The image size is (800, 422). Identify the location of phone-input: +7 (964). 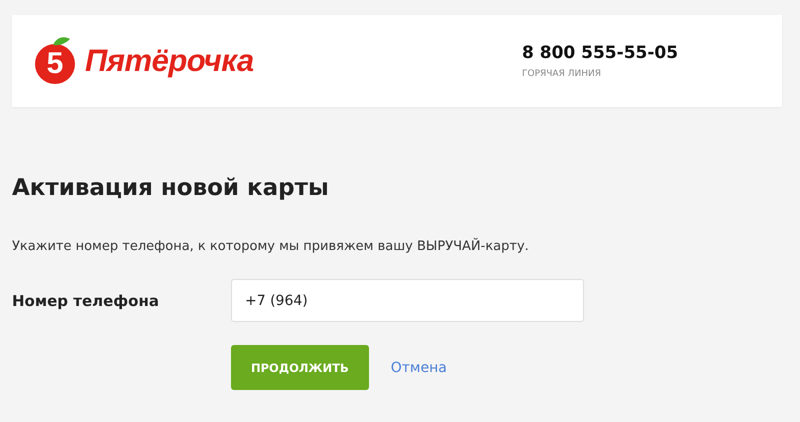
(407, 300).